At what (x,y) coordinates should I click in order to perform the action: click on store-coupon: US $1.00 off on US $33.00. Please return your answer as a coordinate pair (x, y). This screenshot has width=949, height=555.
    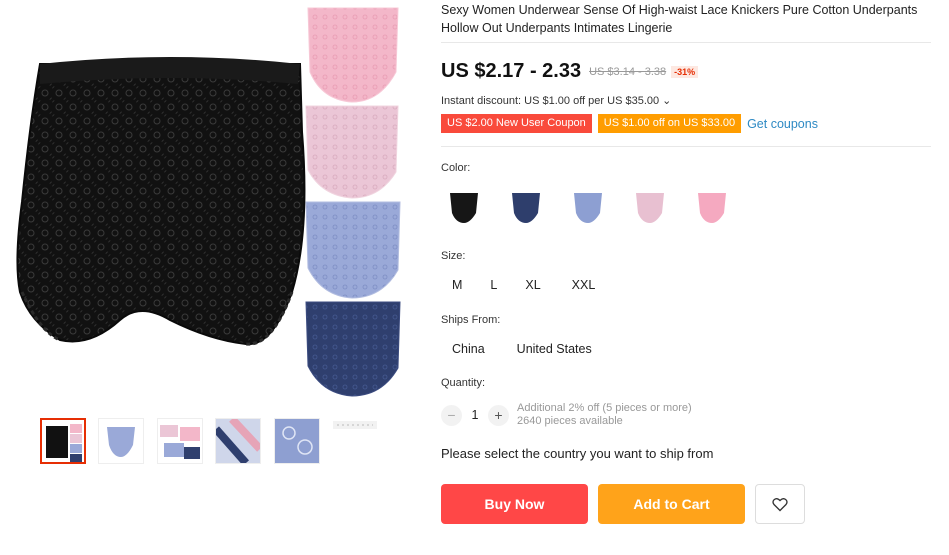
    Looking at the image, I should click on (669, 123).